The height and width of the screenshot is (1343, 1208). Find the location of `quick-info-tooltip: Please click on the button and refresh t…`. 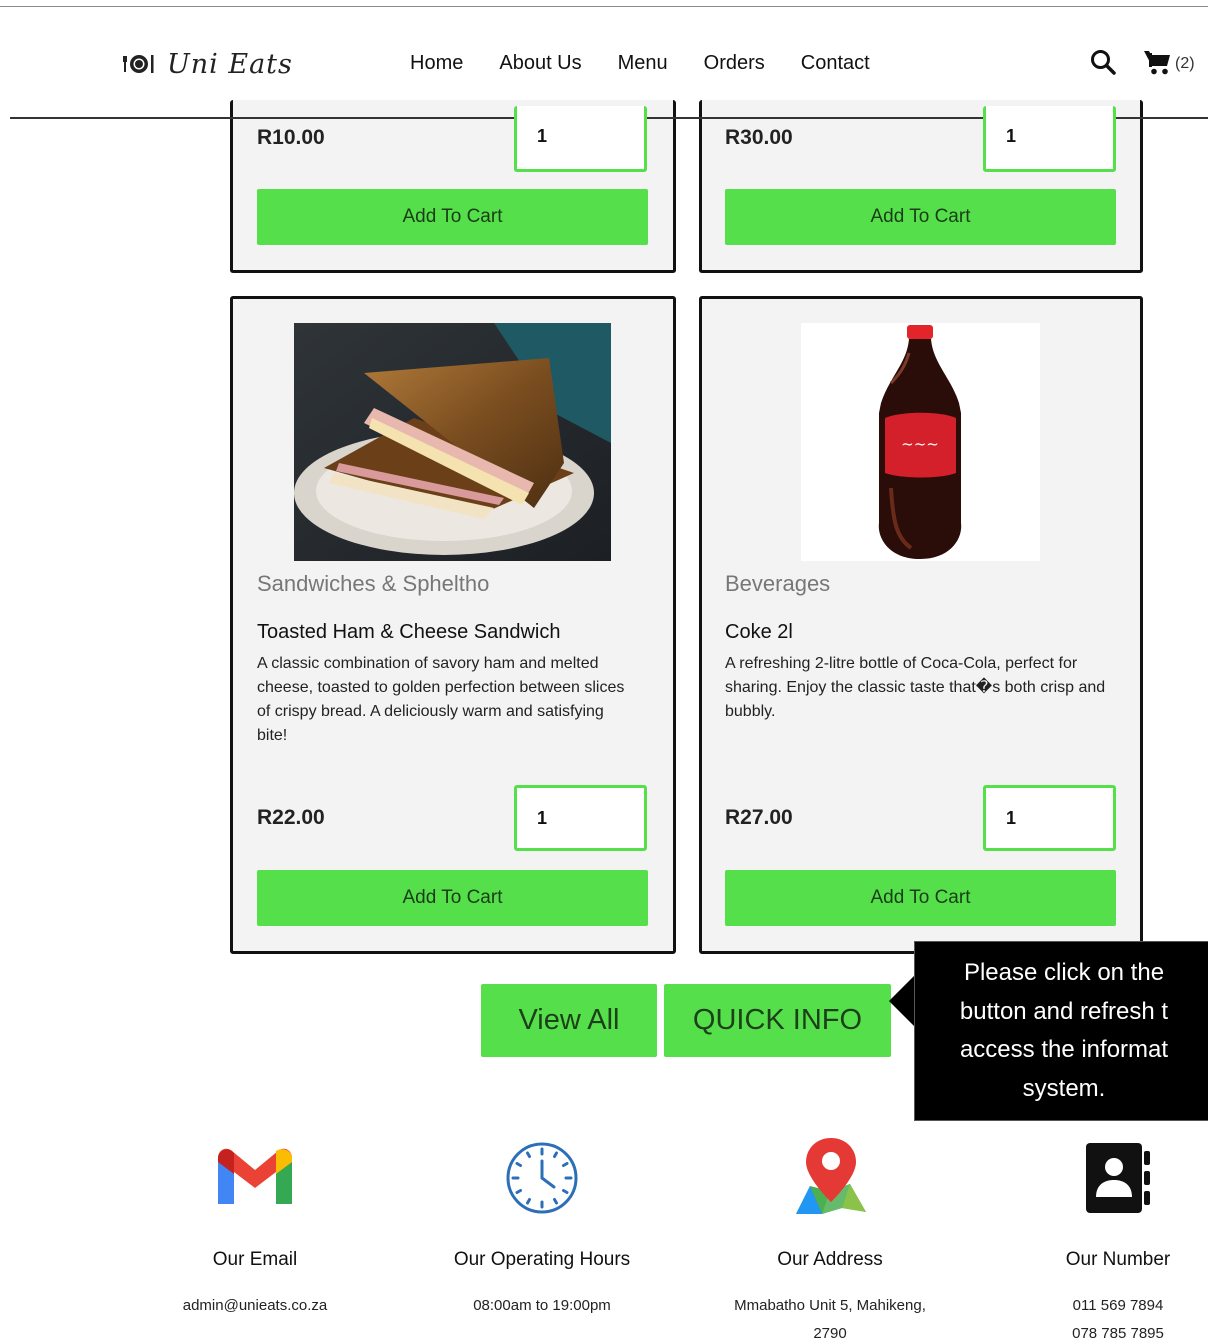

quick-info-tooltip: Please click on the button and refresh t… is located at coordinates (1061, 1031).